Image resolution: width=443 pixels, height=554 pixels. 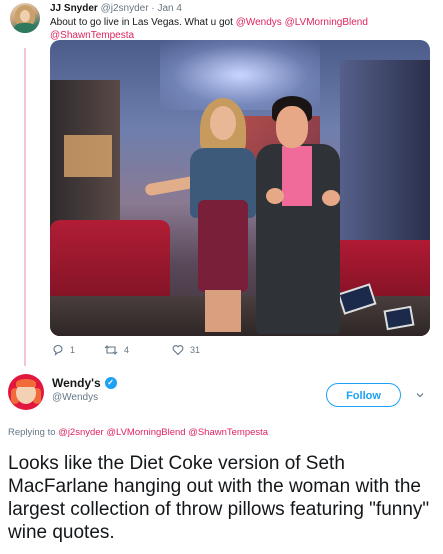 I want to click on reply-count: 1, so click(x=73, y=350).